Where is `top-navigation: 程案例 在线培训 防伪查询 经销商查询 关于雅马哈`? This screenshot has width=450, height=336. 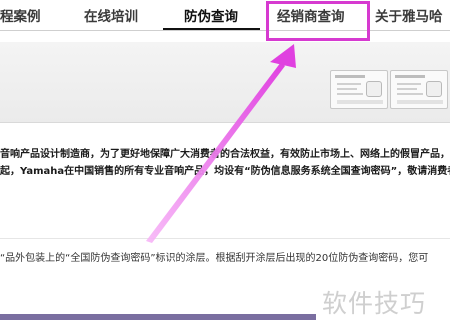
top-navigation: 程案例 在线培训 防伪查询 经销商查询 关于雅马哈 is located at coordinates (225, 16).